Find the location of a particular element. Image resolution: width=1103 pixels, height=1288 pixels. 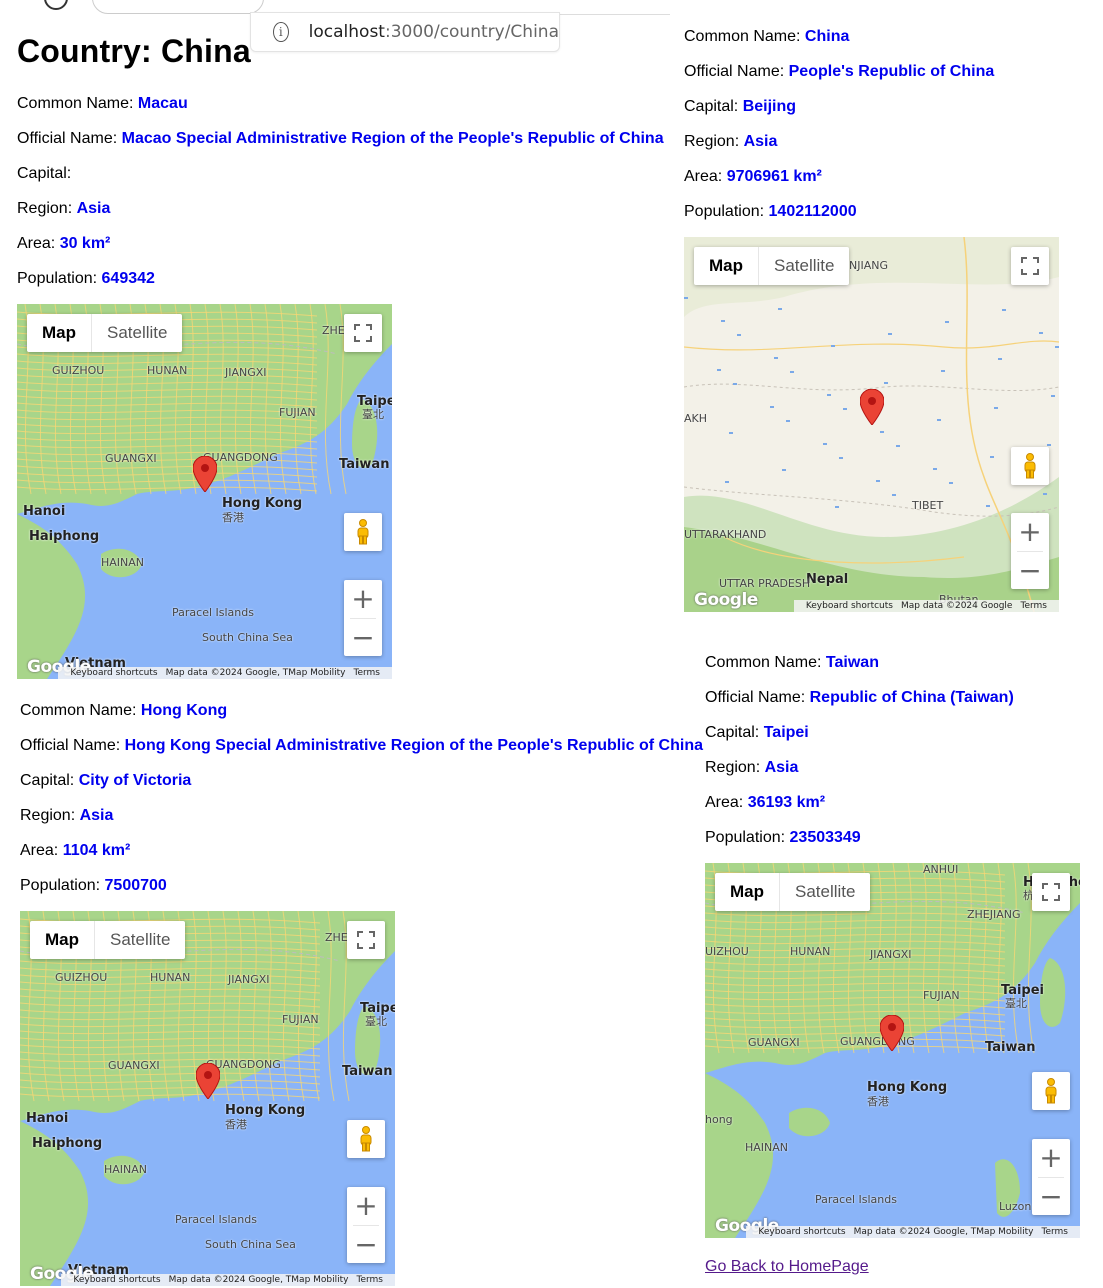

url-host: localhost is located at coordinates (346, 32).